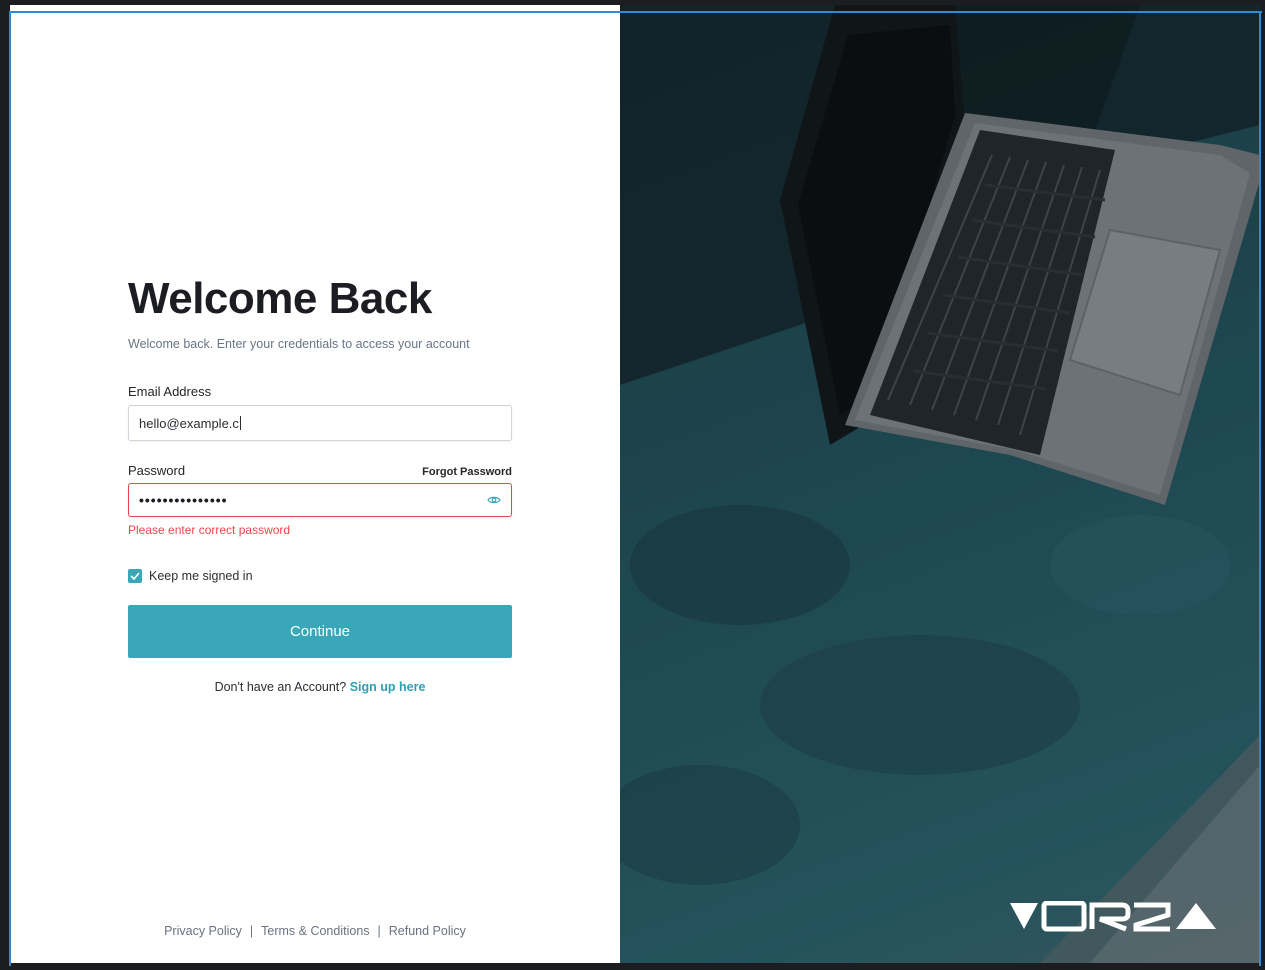 This screenshot has width=1265, height=970. Describe the element at coordinates (320, 500) in the screenshot. I see `password-field: •••••••••••••••` at that location.